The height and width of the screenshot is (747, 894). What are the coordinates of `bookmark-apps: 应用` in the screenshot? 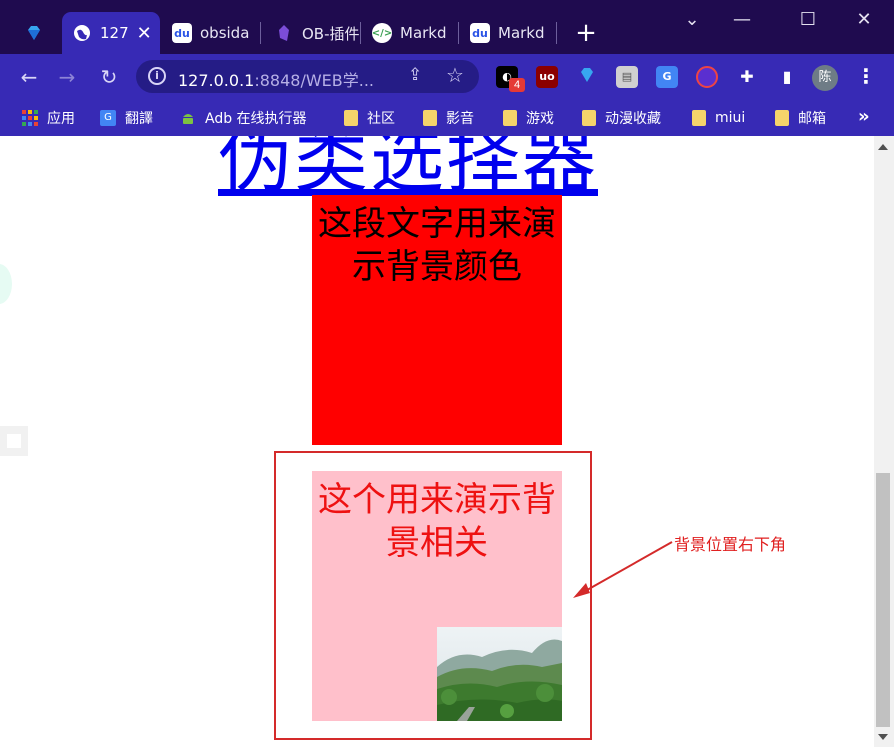 It's located at (48, 118).